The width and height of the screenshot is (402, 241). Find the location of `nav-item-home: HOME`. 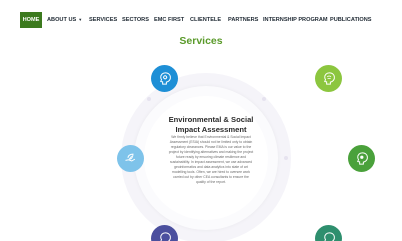

nav-item-home: HOME is located at coordinates (31, 20).